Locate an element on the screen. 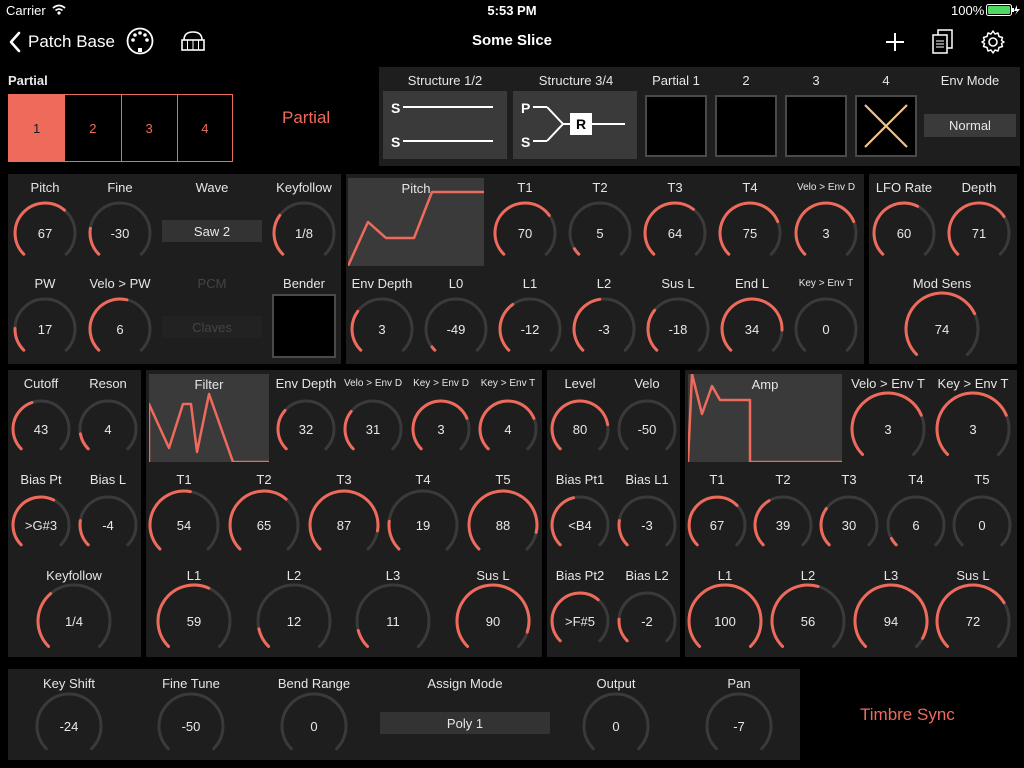 This screenshot has height=768, width=1024. partial-mute-label-4: 4 is located at coordinates (886, 80).